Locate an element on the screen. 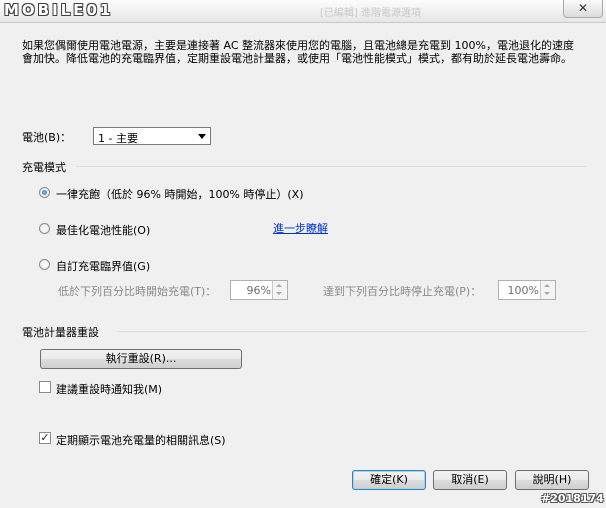  cancel-button: 取消(E) is located at coordinates (470, 480).